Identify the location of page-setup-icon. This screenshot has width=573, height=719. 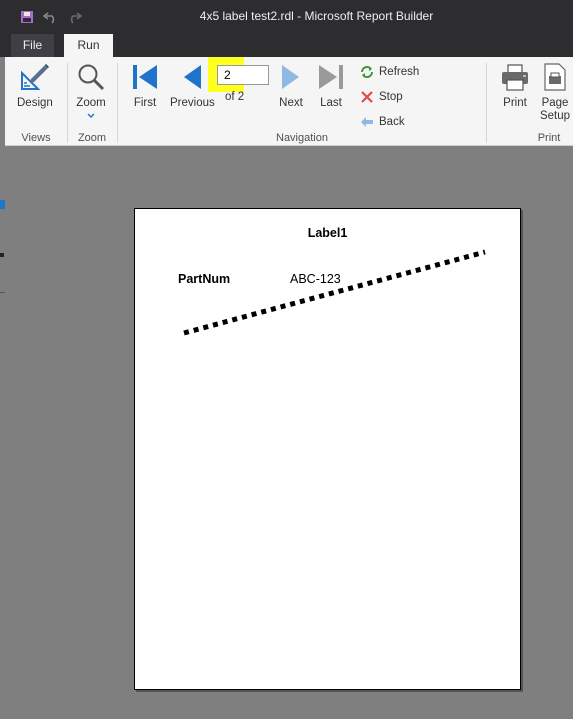
(555, 77).